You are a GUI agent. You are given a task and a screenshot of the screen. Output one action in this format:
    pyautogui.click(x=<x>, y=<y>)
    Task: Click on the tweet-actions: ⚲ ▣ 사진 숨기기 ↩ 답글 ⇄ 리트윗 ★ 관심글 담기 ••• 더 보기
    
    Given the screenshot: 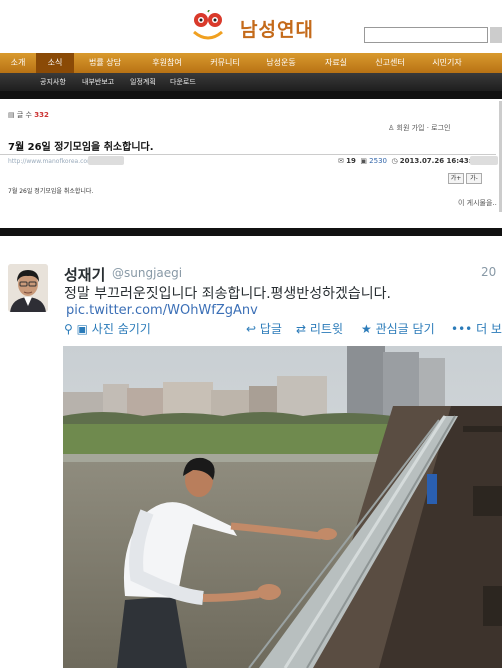 What is the action you would take?
    pyautogui.click(x=283, y=329)
    